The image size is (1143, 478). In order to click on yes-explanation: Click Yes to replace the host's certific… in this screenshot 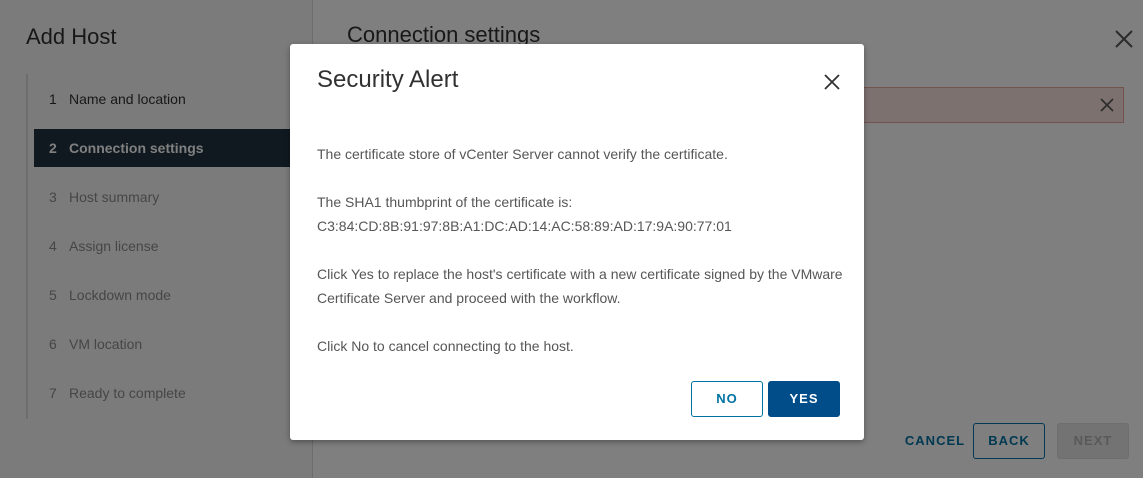, I will do `click(580, 286)`.